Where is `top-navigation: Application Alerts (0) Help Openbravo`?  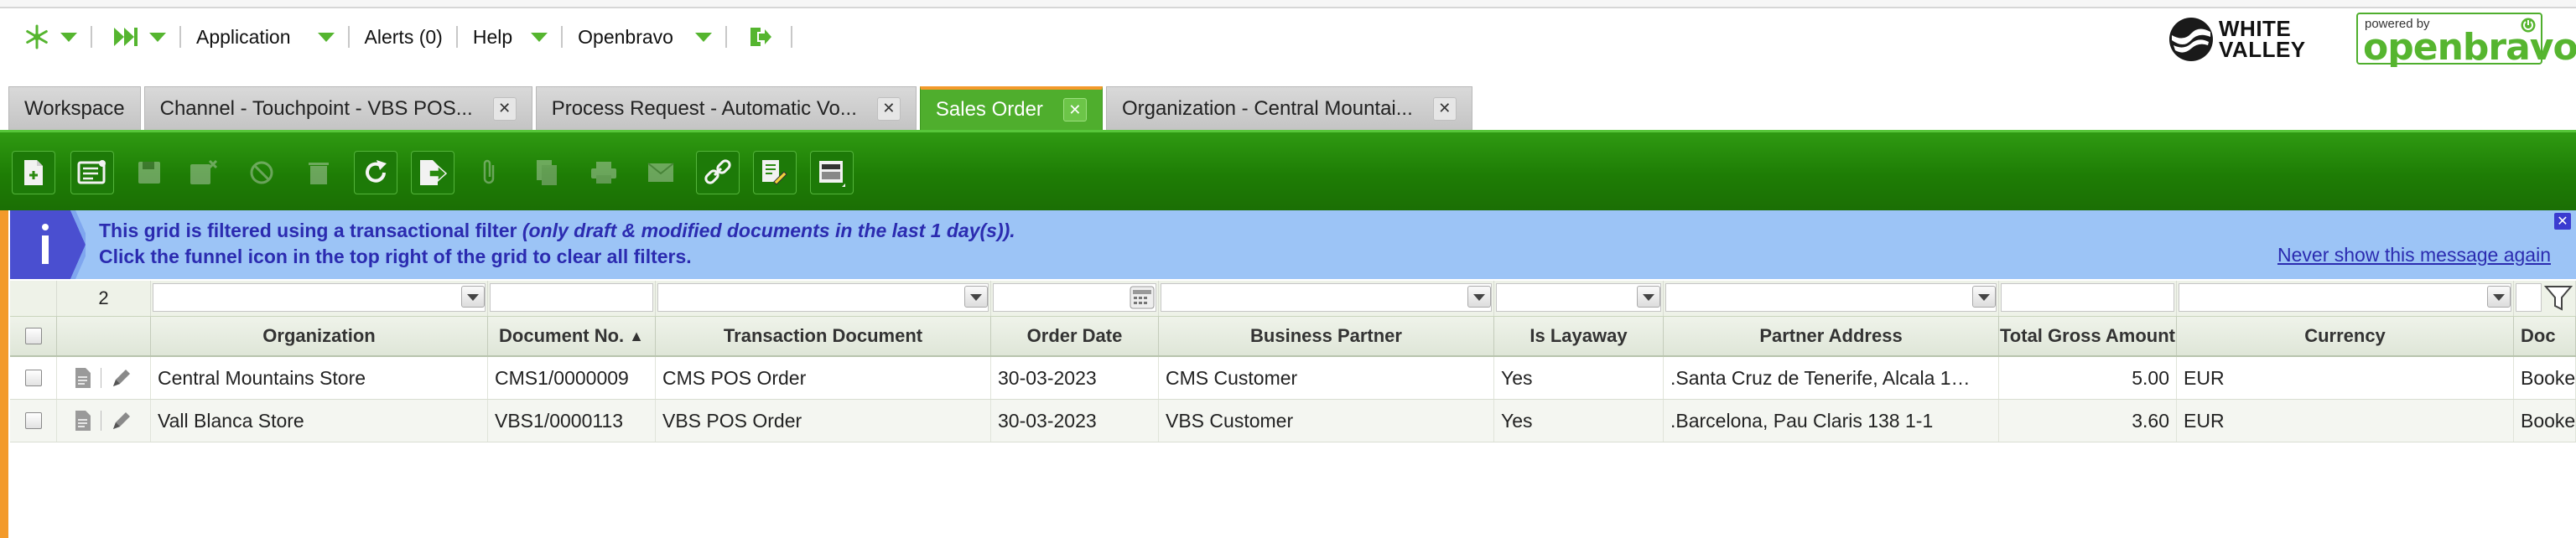 top-navigation: Application Alerts (0) Help Openbravo is located at coordinates (413, 37).